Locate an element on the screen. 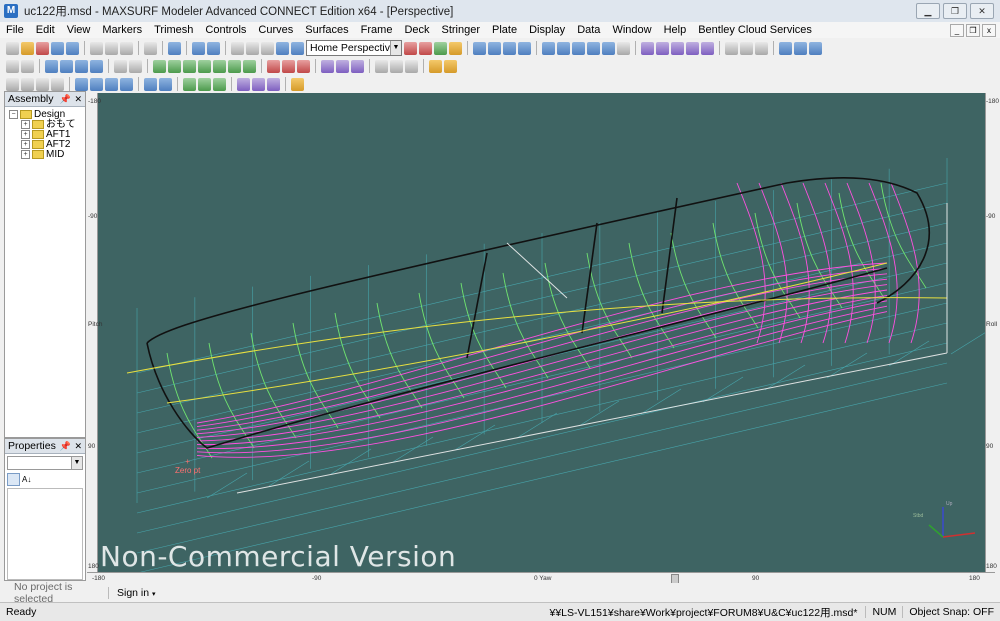 Image resolution: width=1000 pixels, height=621 pixels. paint-icon is located at coordinates (297, 84).